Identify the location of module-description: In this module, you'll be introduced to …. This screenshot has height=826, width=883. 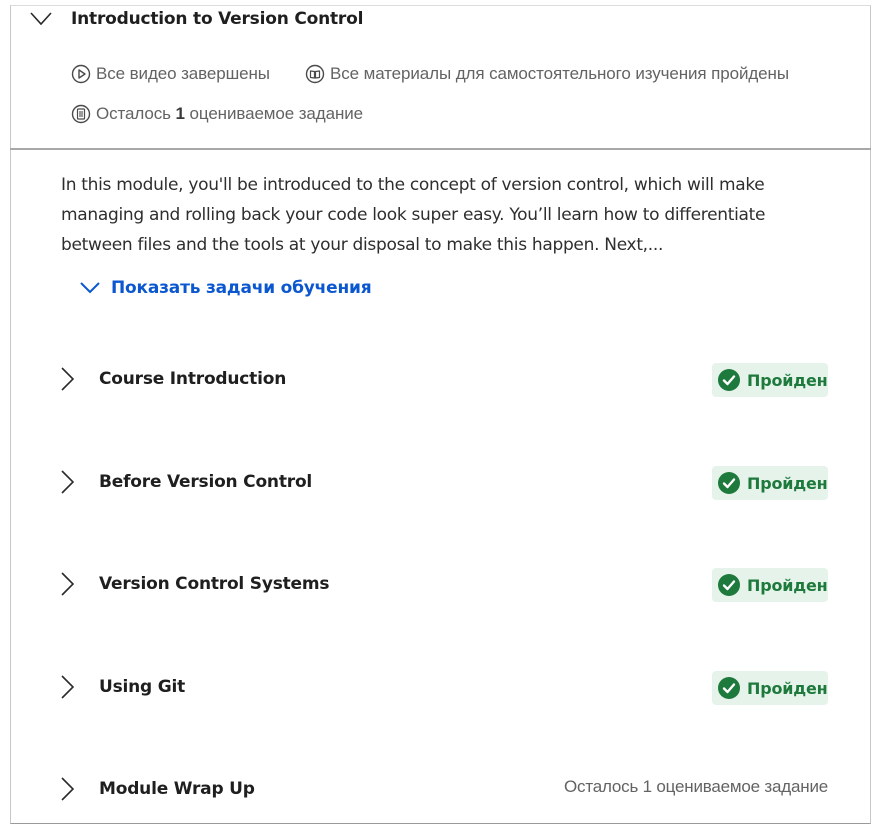
(413, 215).